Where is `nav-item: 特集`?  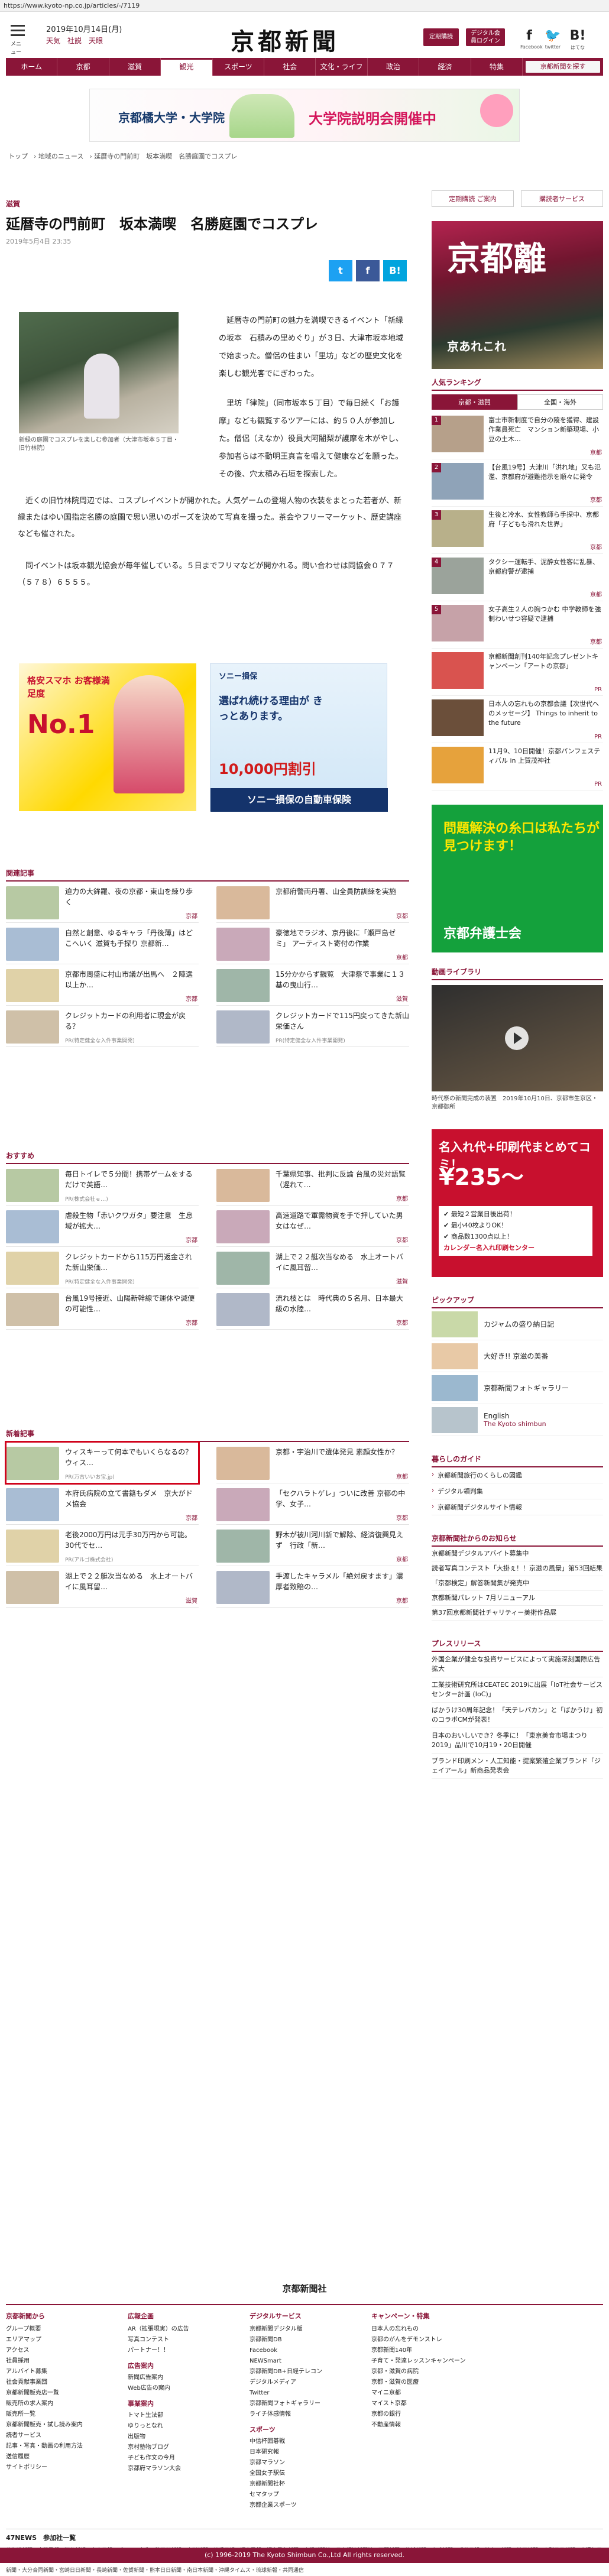 nav-item: 特集 is located at coordinates (497, 67).